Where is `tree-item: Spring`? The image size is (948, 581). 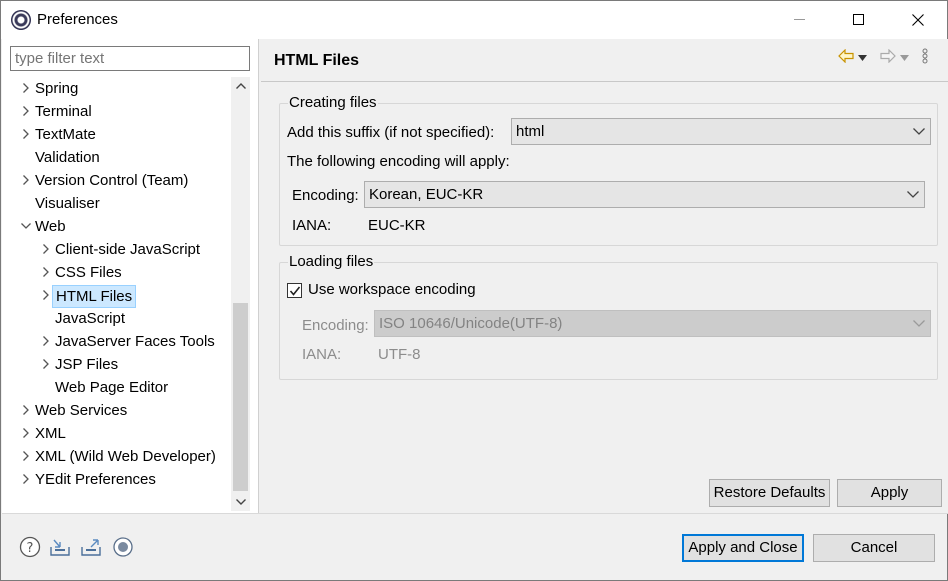 tree-item: Spring is located at coordinates (116, 88).